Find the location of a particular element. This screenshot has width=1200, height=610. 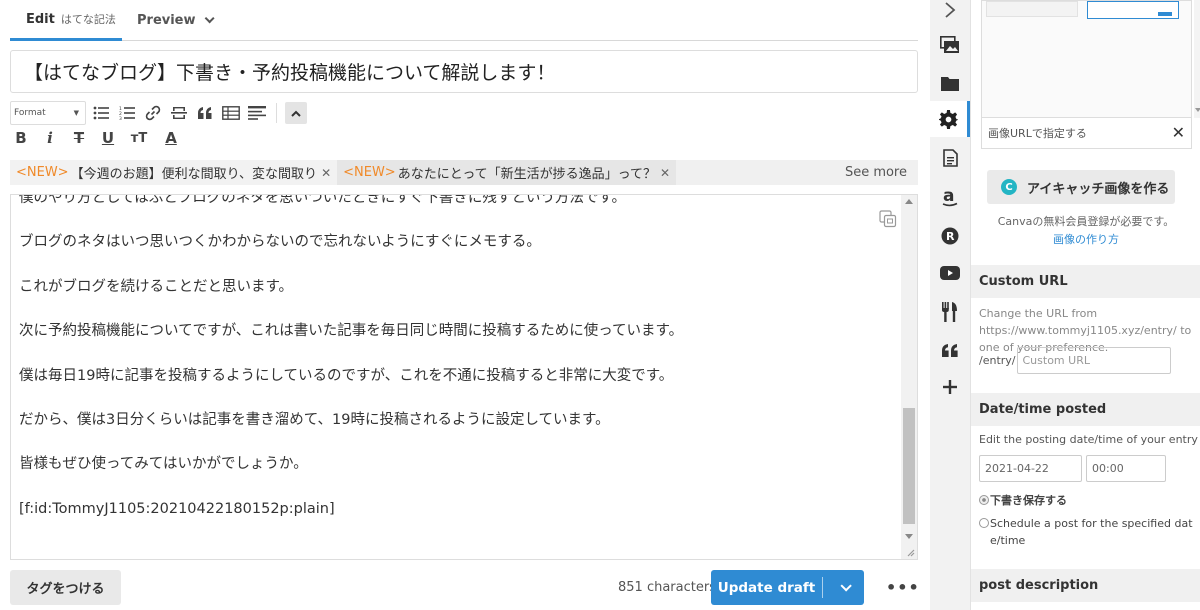

italic-button: i is located at coordinates (50, 138).